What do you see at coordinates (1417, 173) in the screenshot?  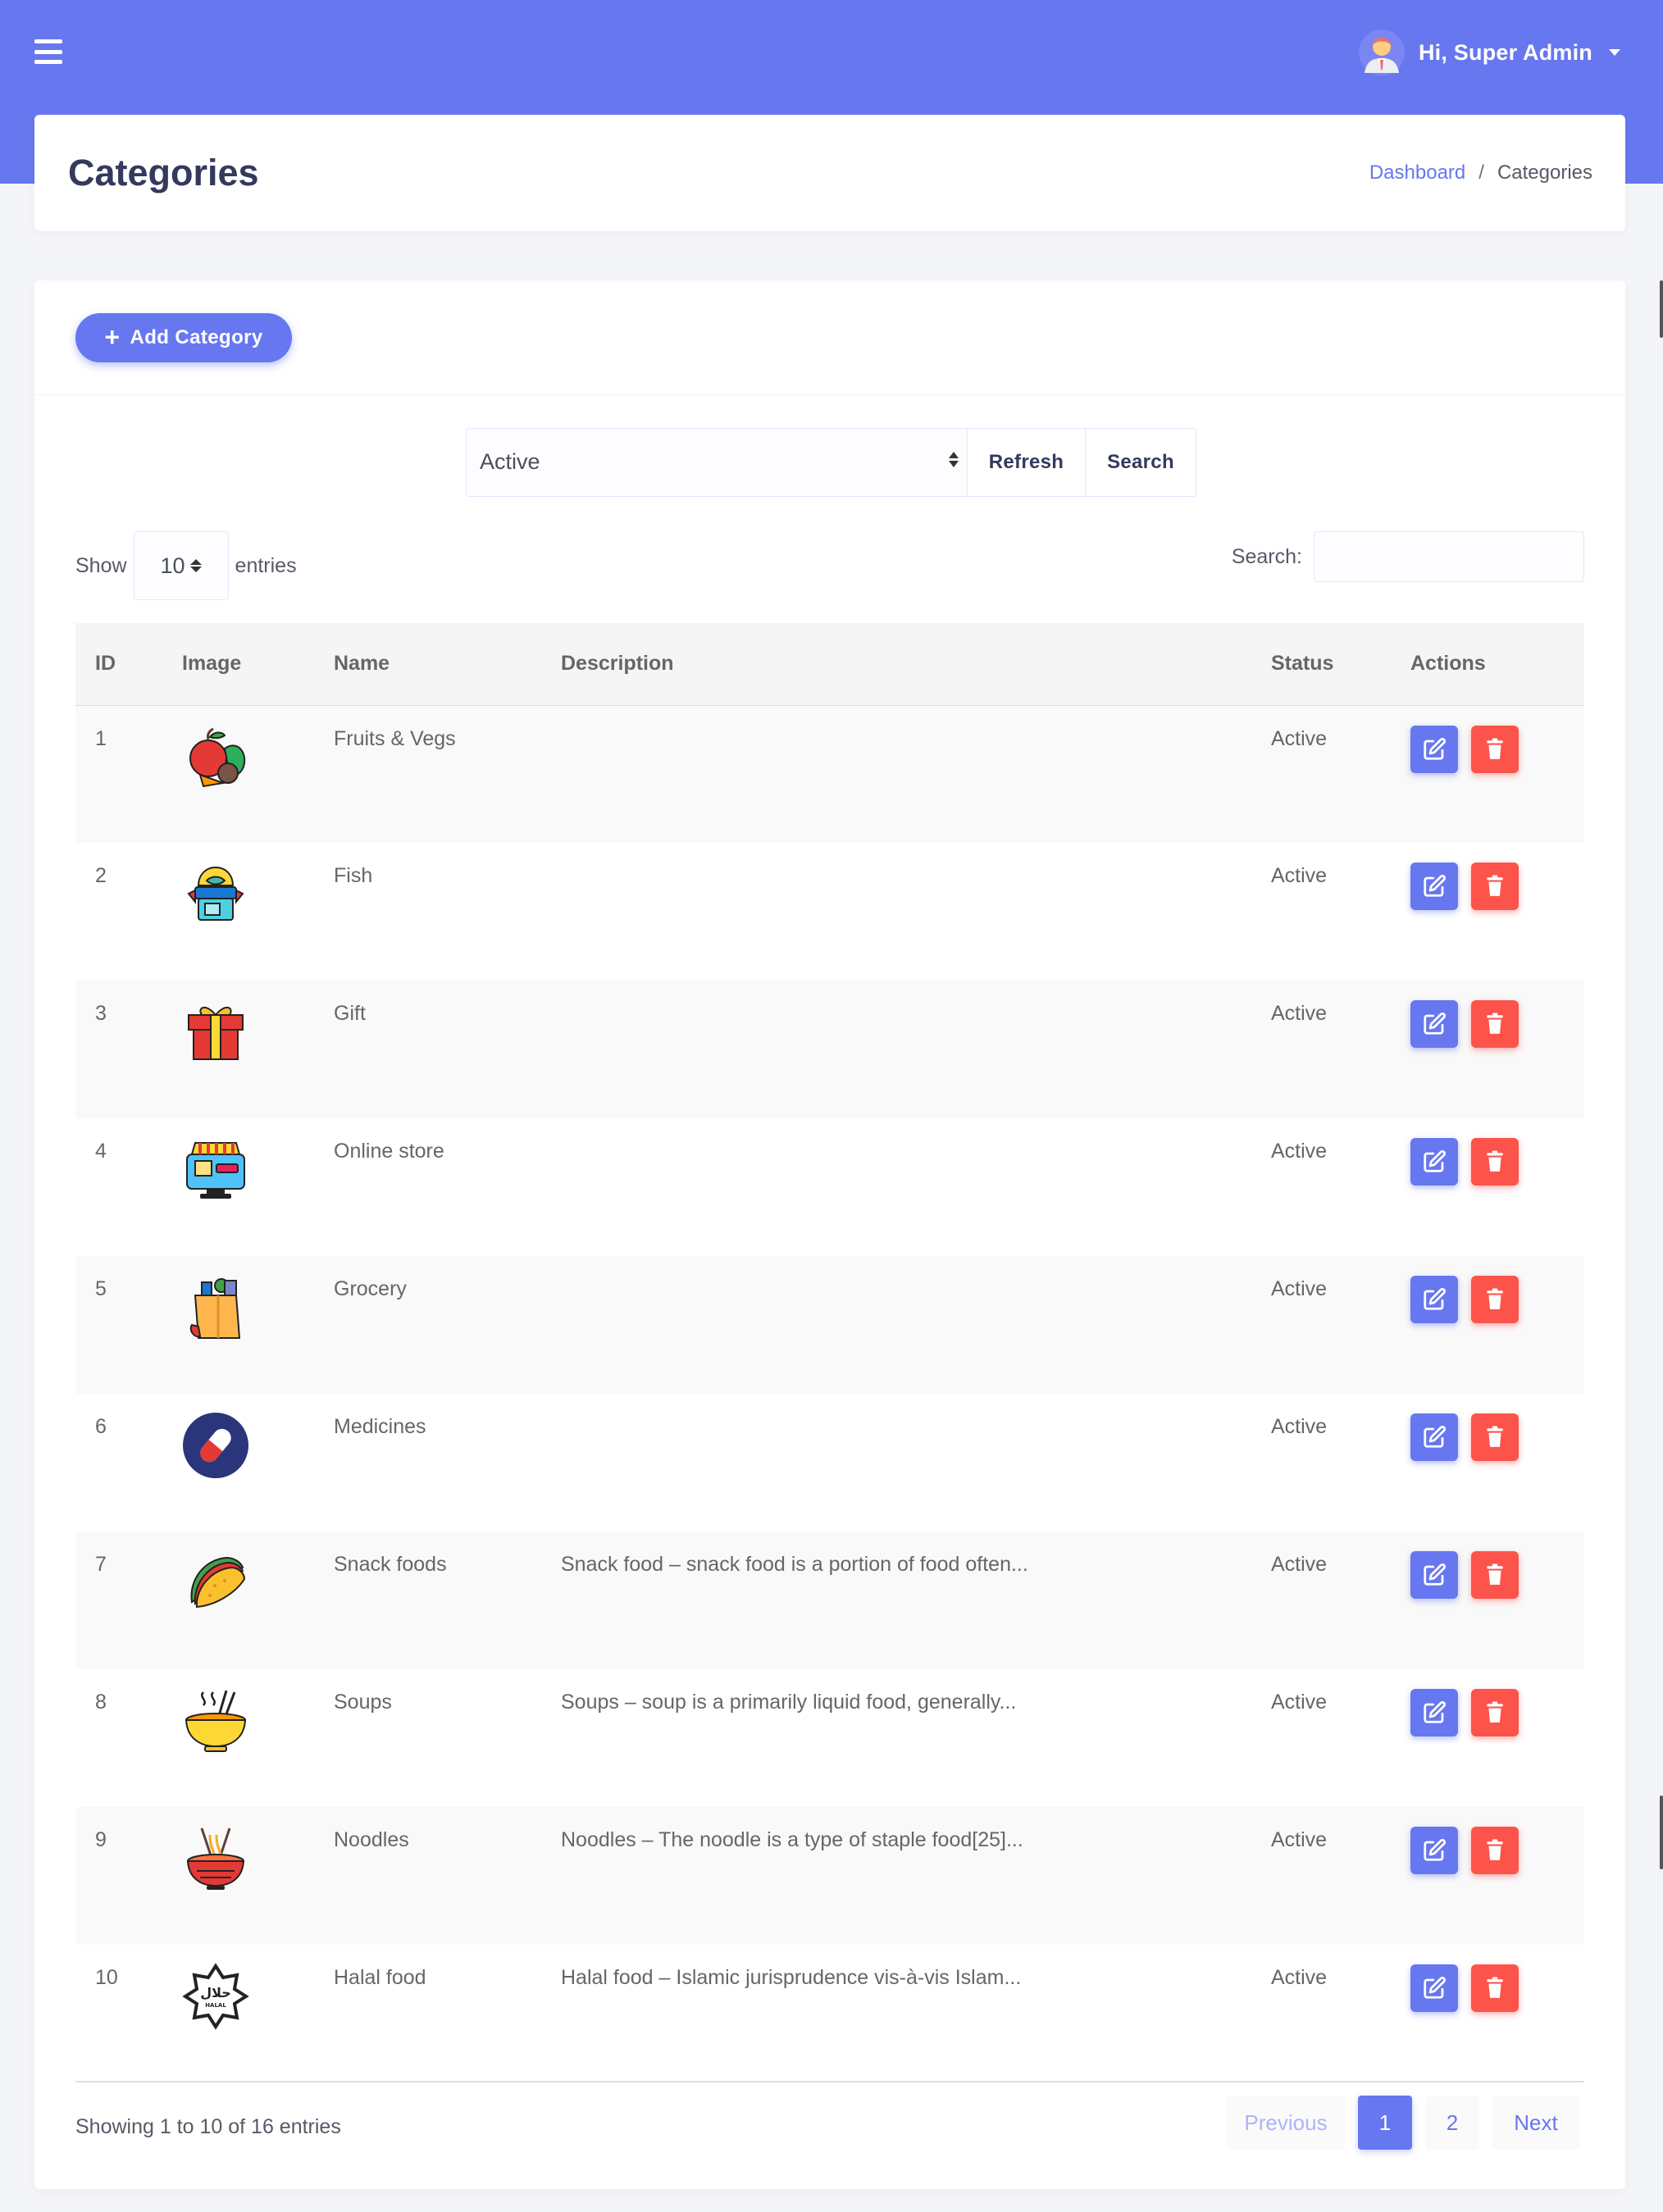 I see `breadcrumb-dashboard-link: Dashboard` at bounding box center [1417, 173].